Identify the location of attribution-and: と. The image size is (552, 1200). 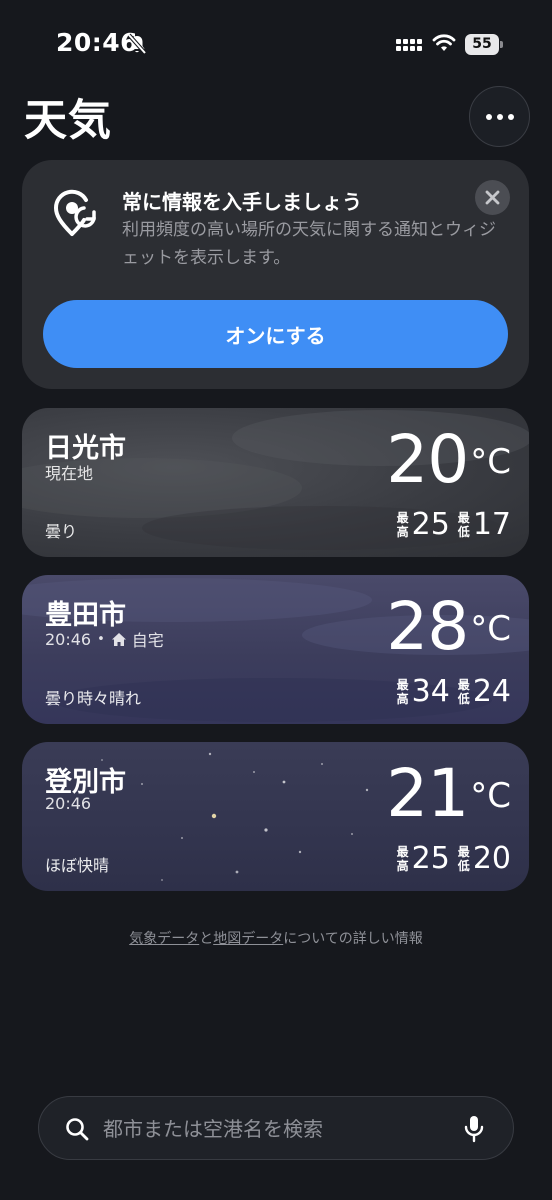
(206, 939).